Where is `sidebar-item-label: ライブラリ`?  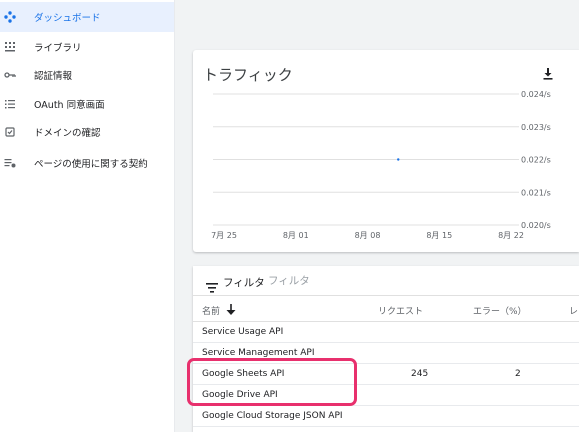 sidebar-item-label: ライブラリ is located at coordinates (58, 48).